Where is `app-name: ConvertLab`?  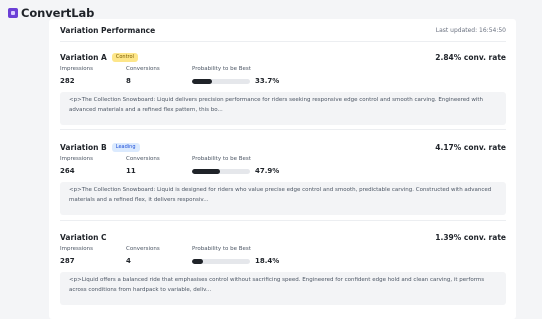 app-name: ConvertLab is located at coordinates (57, 13).